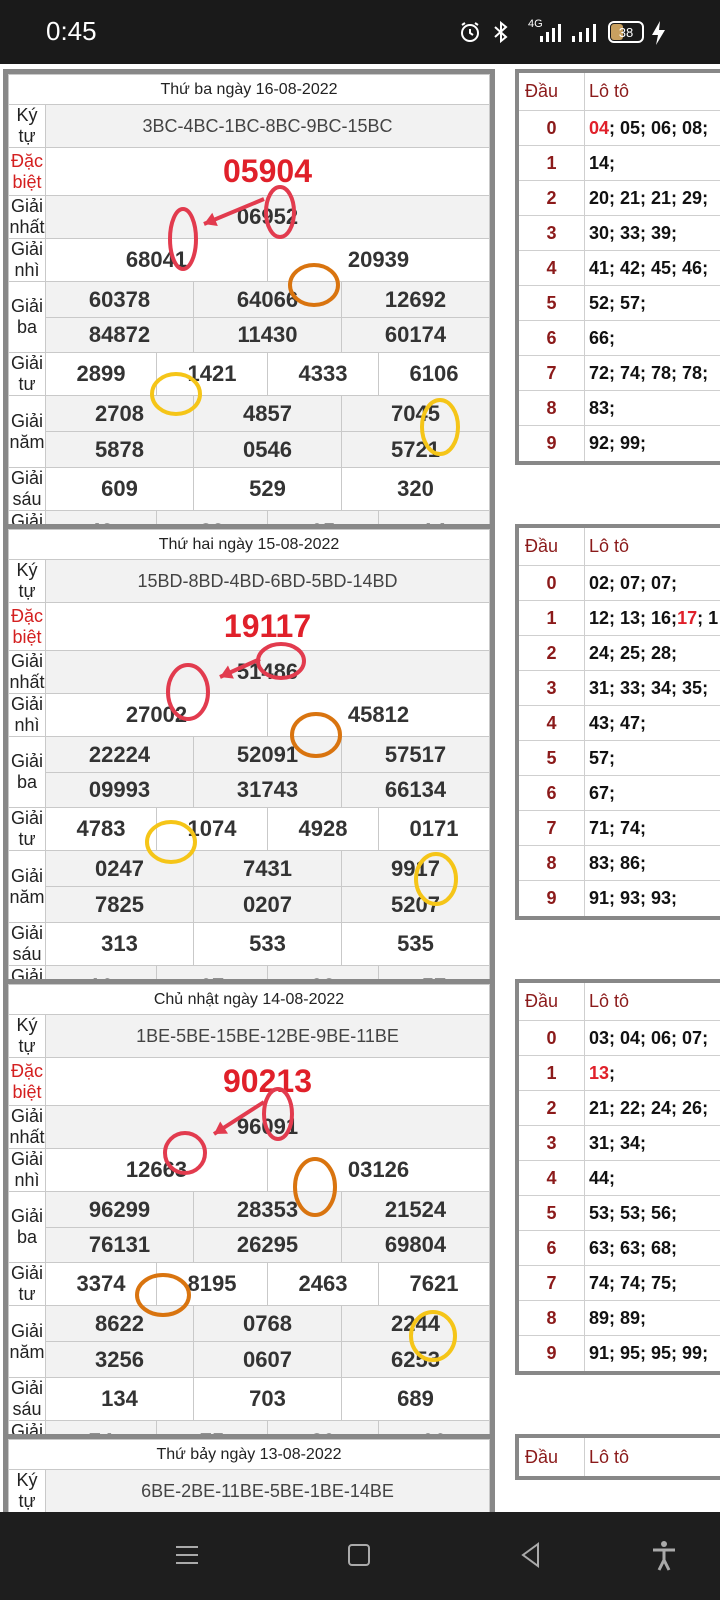 The image size is (720, 1600). What do you see at coordinates (101, 374) in the screenshot?
I see `fourth-prize: 2899` at bounding box center [101, 374].